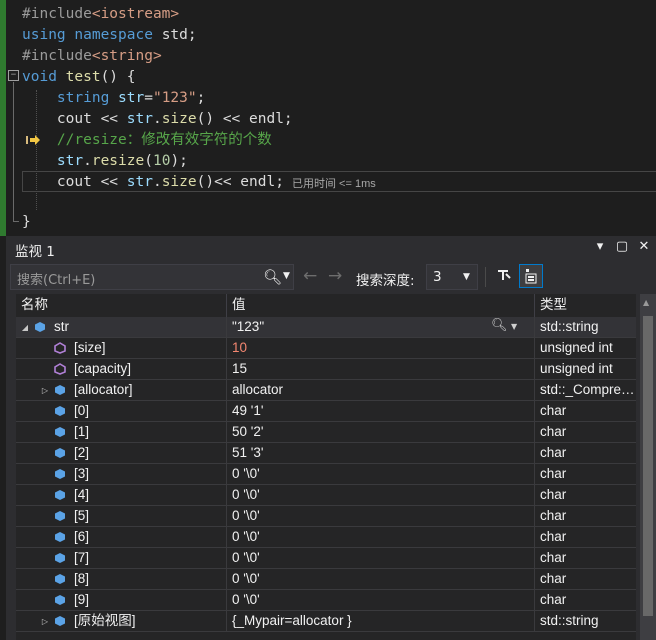 The height and width of the screenshot is (640, 656). I want to click on watch-name: [0], so click(82, 410).